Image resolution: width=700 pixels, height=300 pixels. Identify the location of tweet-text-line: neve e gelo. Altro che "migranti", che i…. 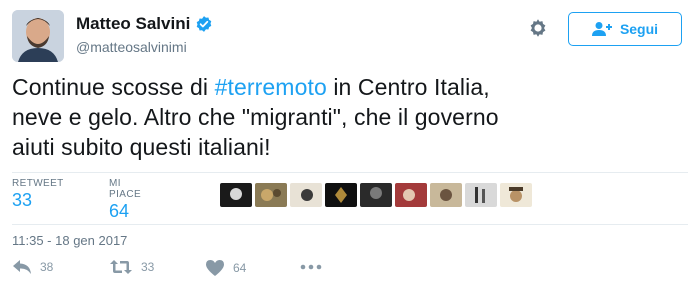
(255, 117).